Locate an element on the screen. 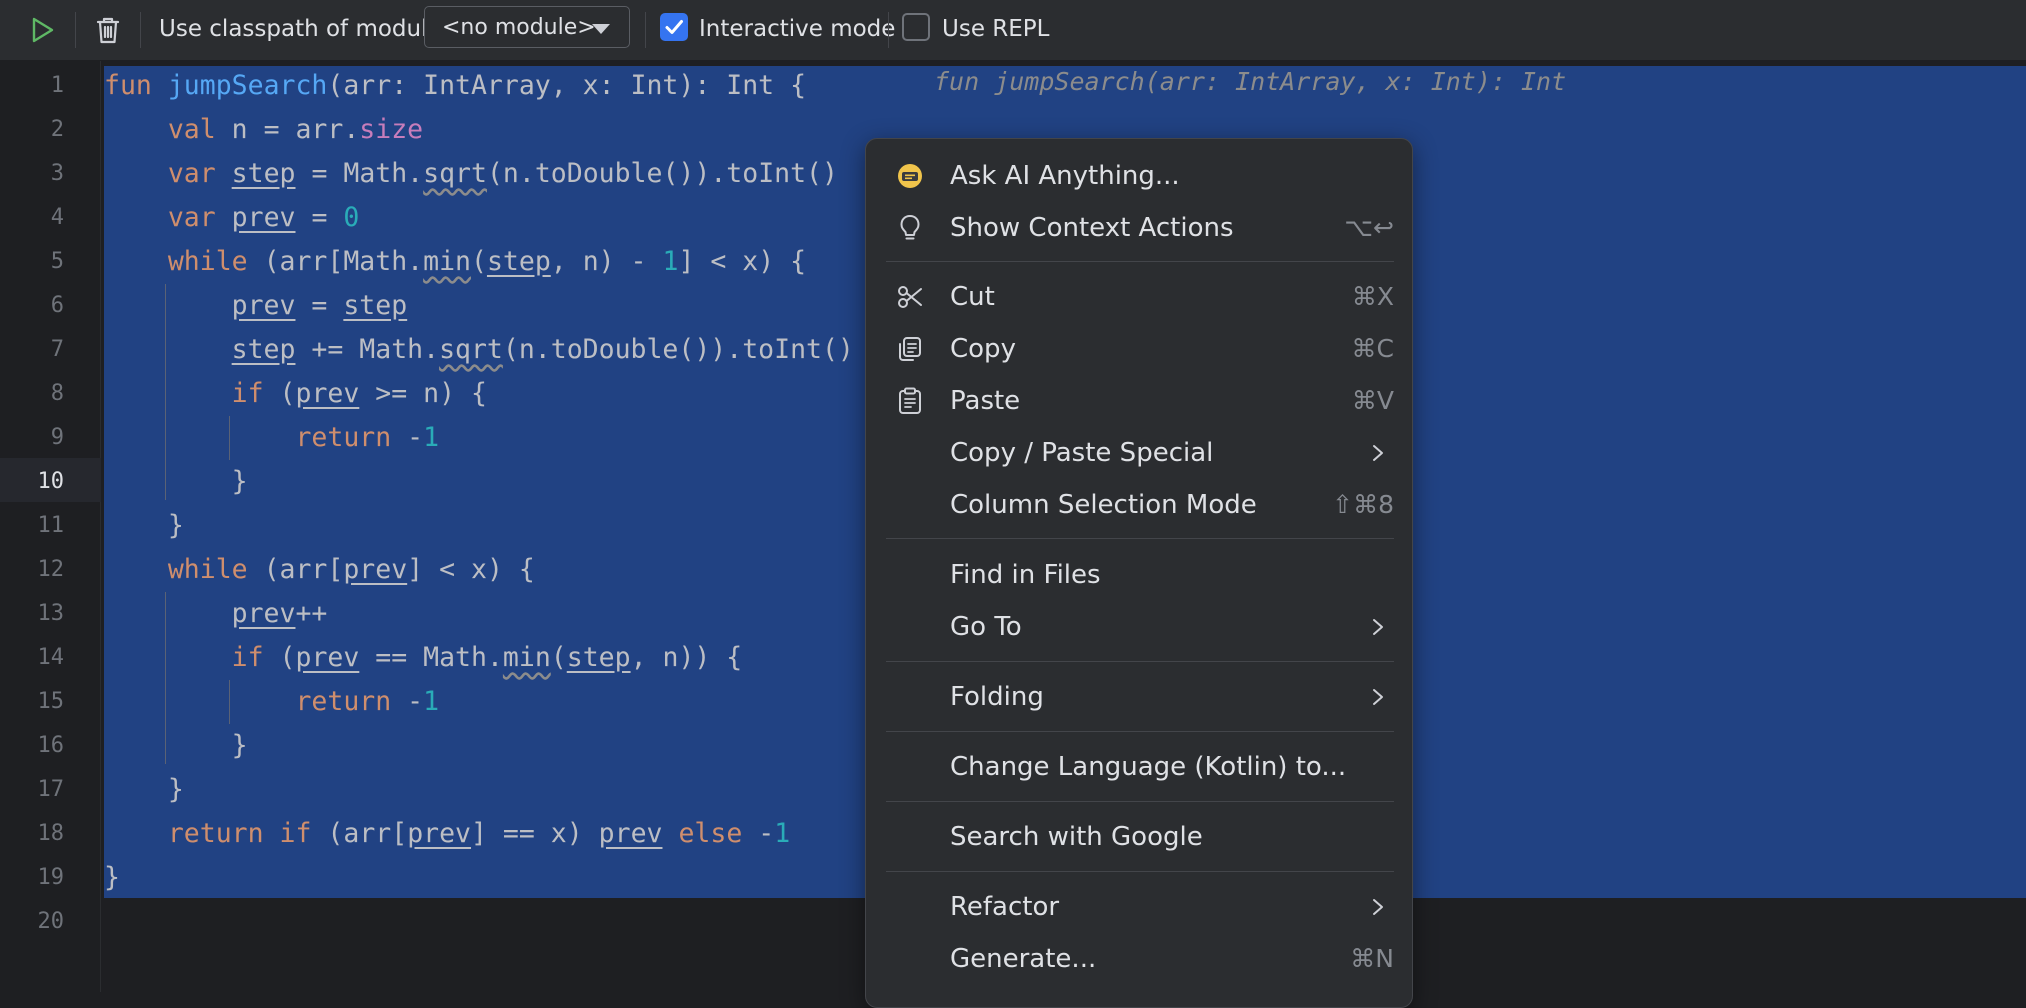  line-number-current: 10 is located at coordinates (51, 481).